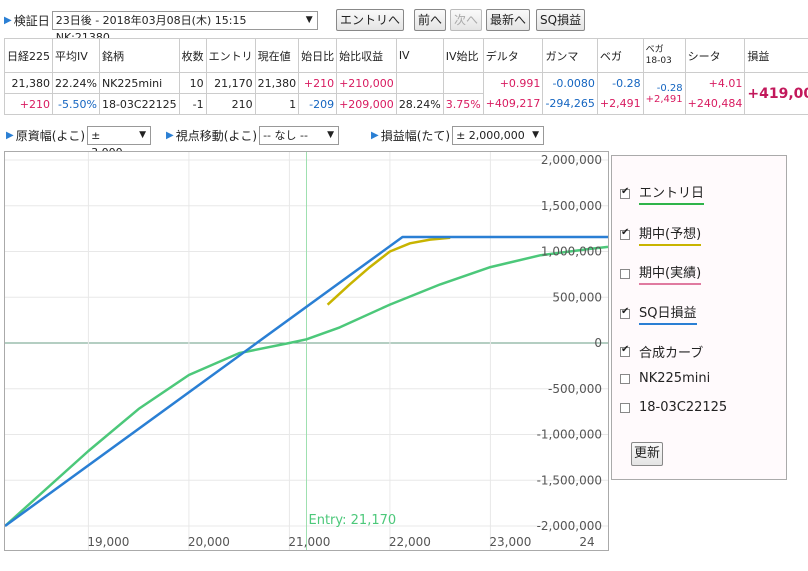  What do you see at coordinates (277, 83) in the screenshot?
I see `row1-current: 21,380` at bounding box center [277, 83].